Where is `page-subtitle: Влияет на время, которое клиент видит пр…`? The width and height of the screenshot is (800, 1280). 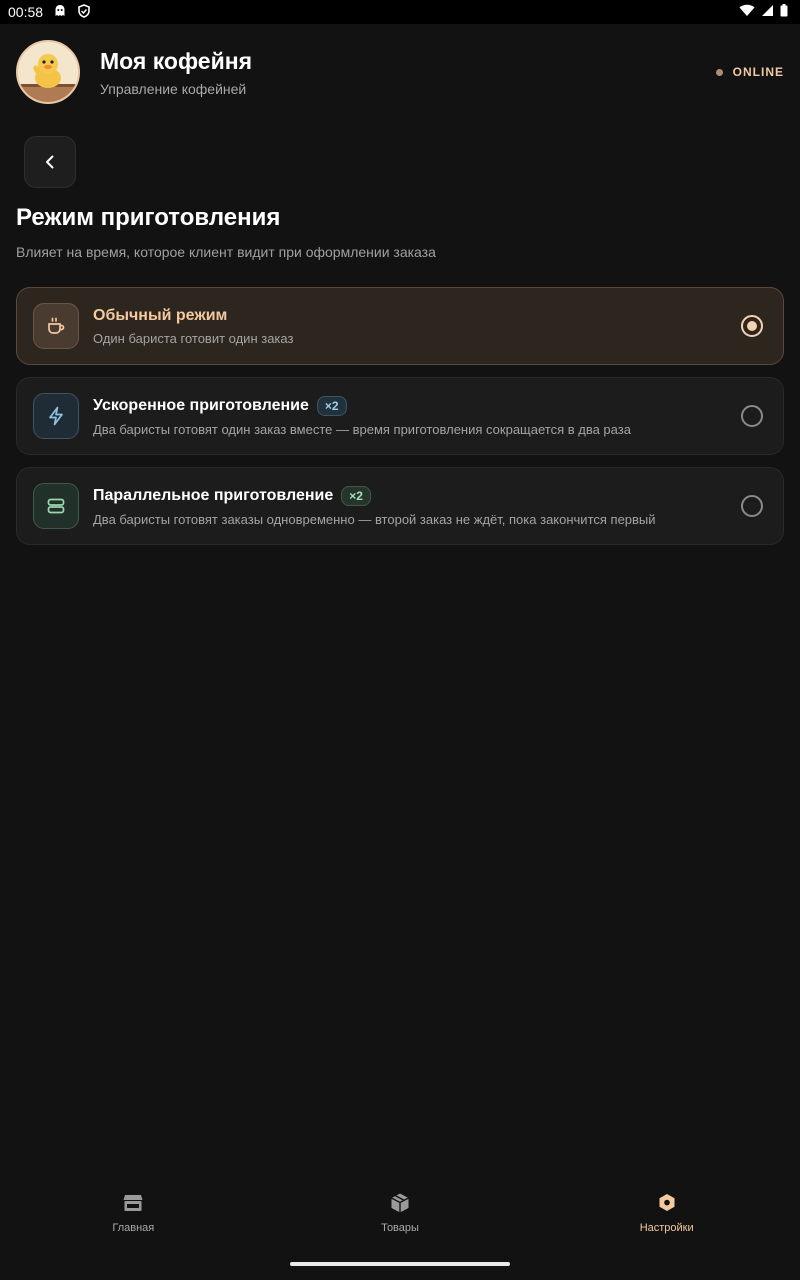
page-subtitle: Влияет на время, которое клиент видит пр… is located at coordinates (226, 252).